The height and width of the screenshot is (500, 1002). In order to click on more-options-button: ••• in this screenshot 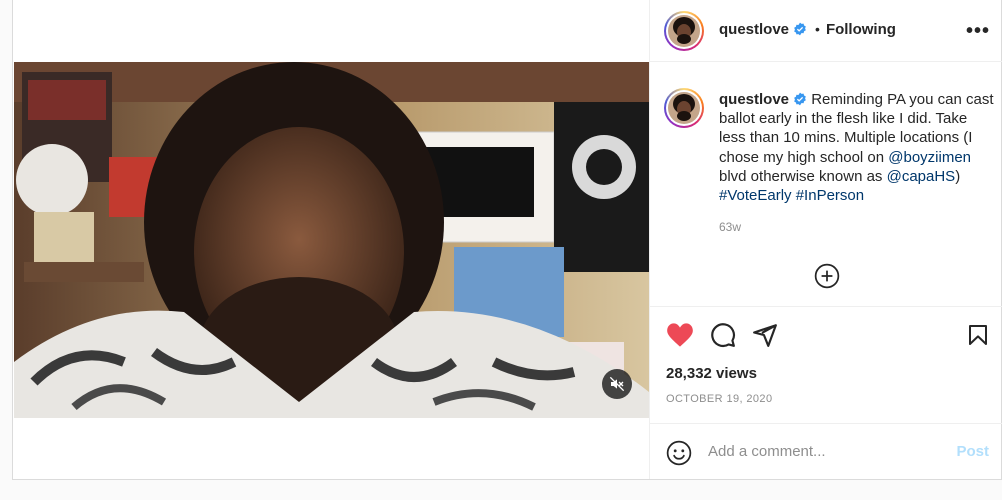, I will do `click(978, 31)`.